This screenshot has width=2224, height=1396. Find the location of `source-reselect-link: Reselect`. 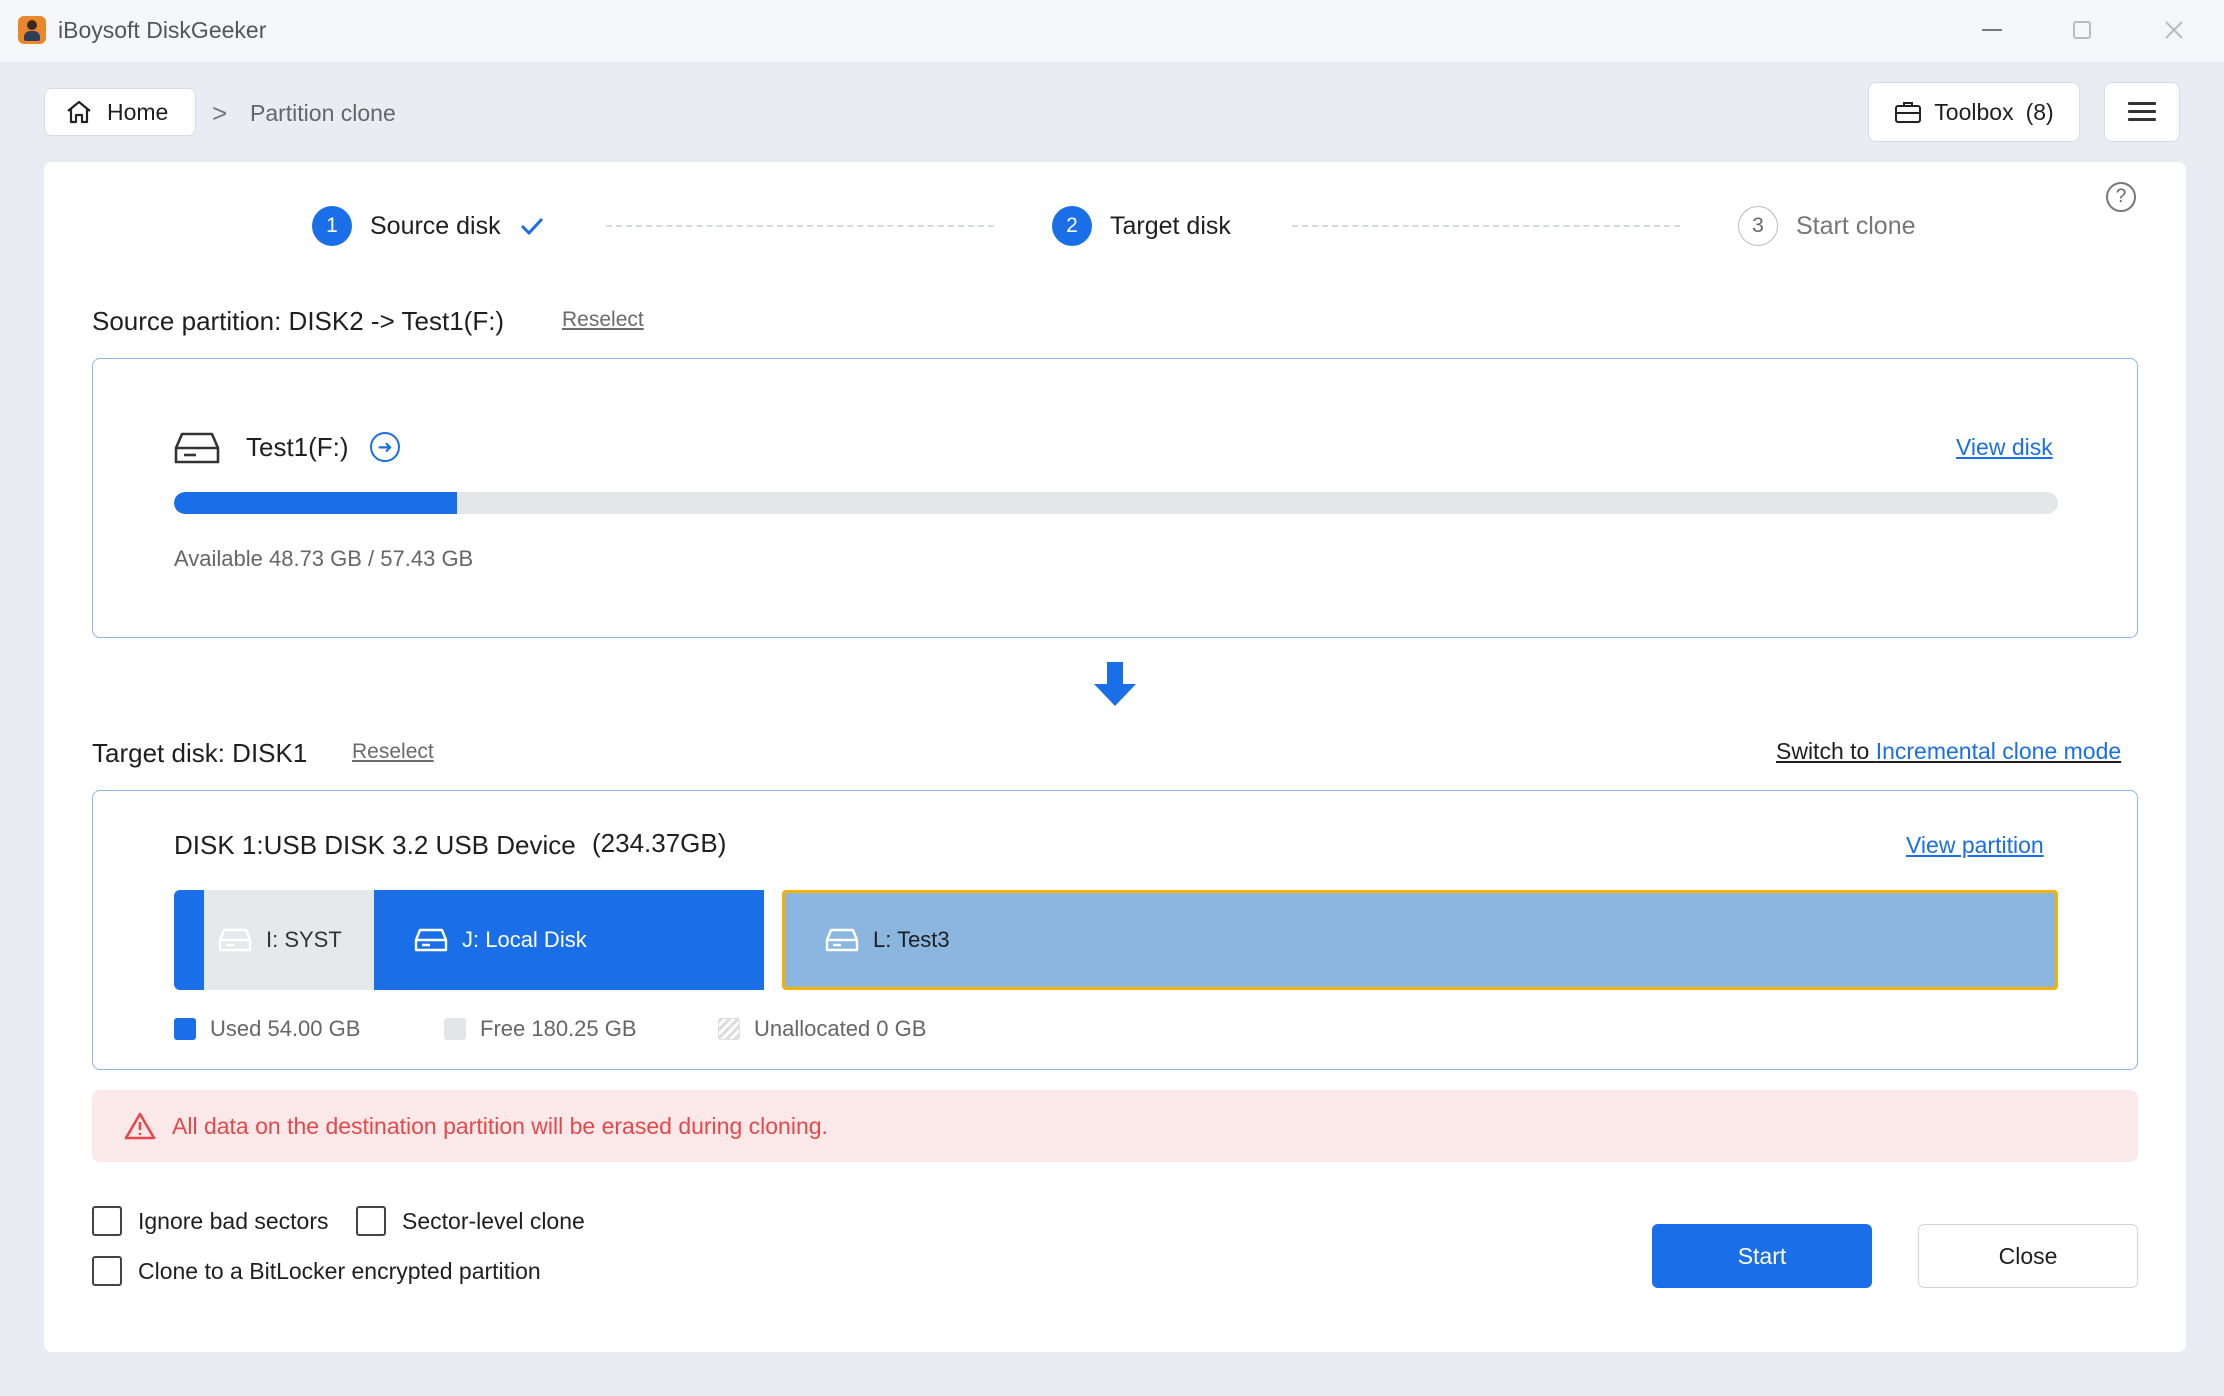

source-reselect-link: Reselect is located at coordinates (603, 320).